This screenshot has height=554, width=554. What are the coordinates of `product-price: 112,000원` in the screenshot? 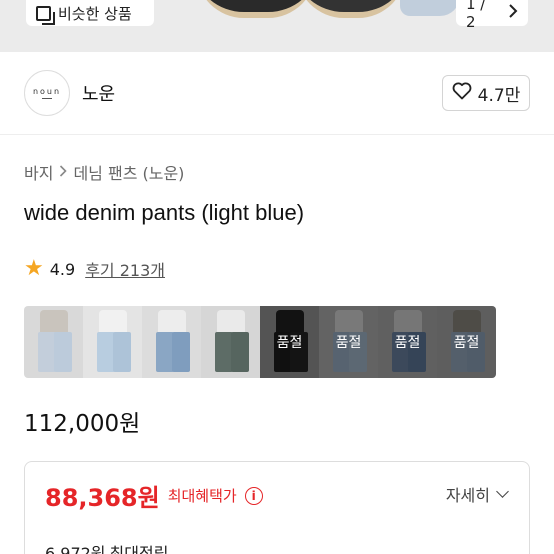 It's located at (82, 424).